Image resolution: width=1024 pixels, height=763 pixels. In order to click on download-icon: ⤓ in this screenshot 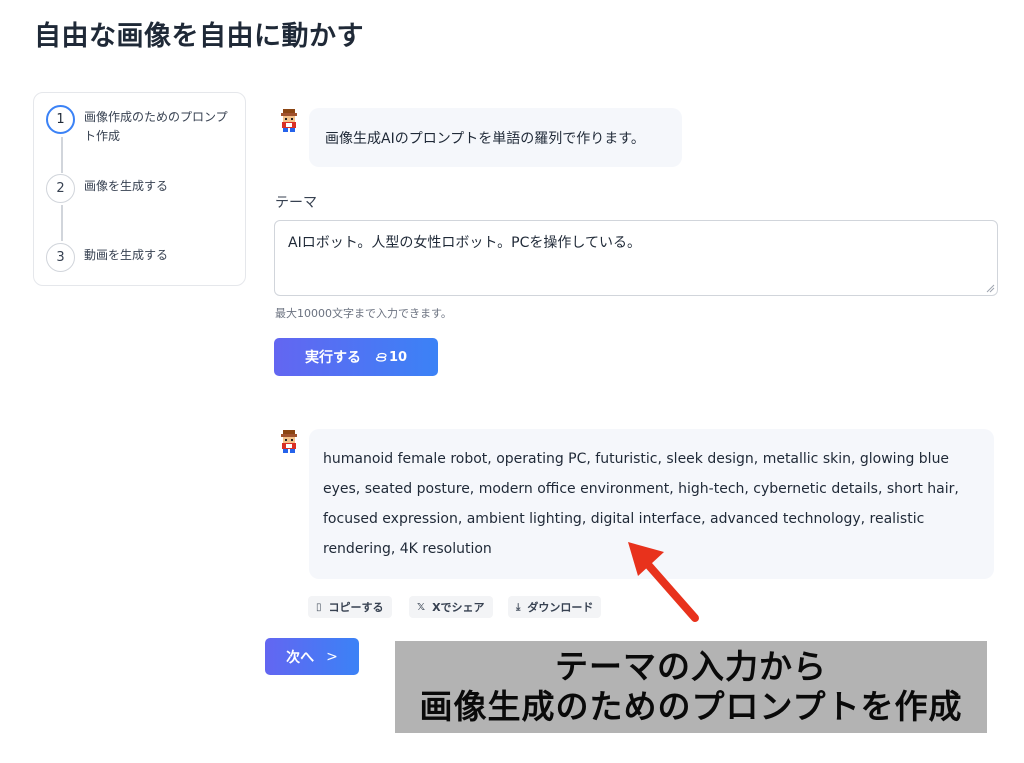, I will do `click(518, 607)`.